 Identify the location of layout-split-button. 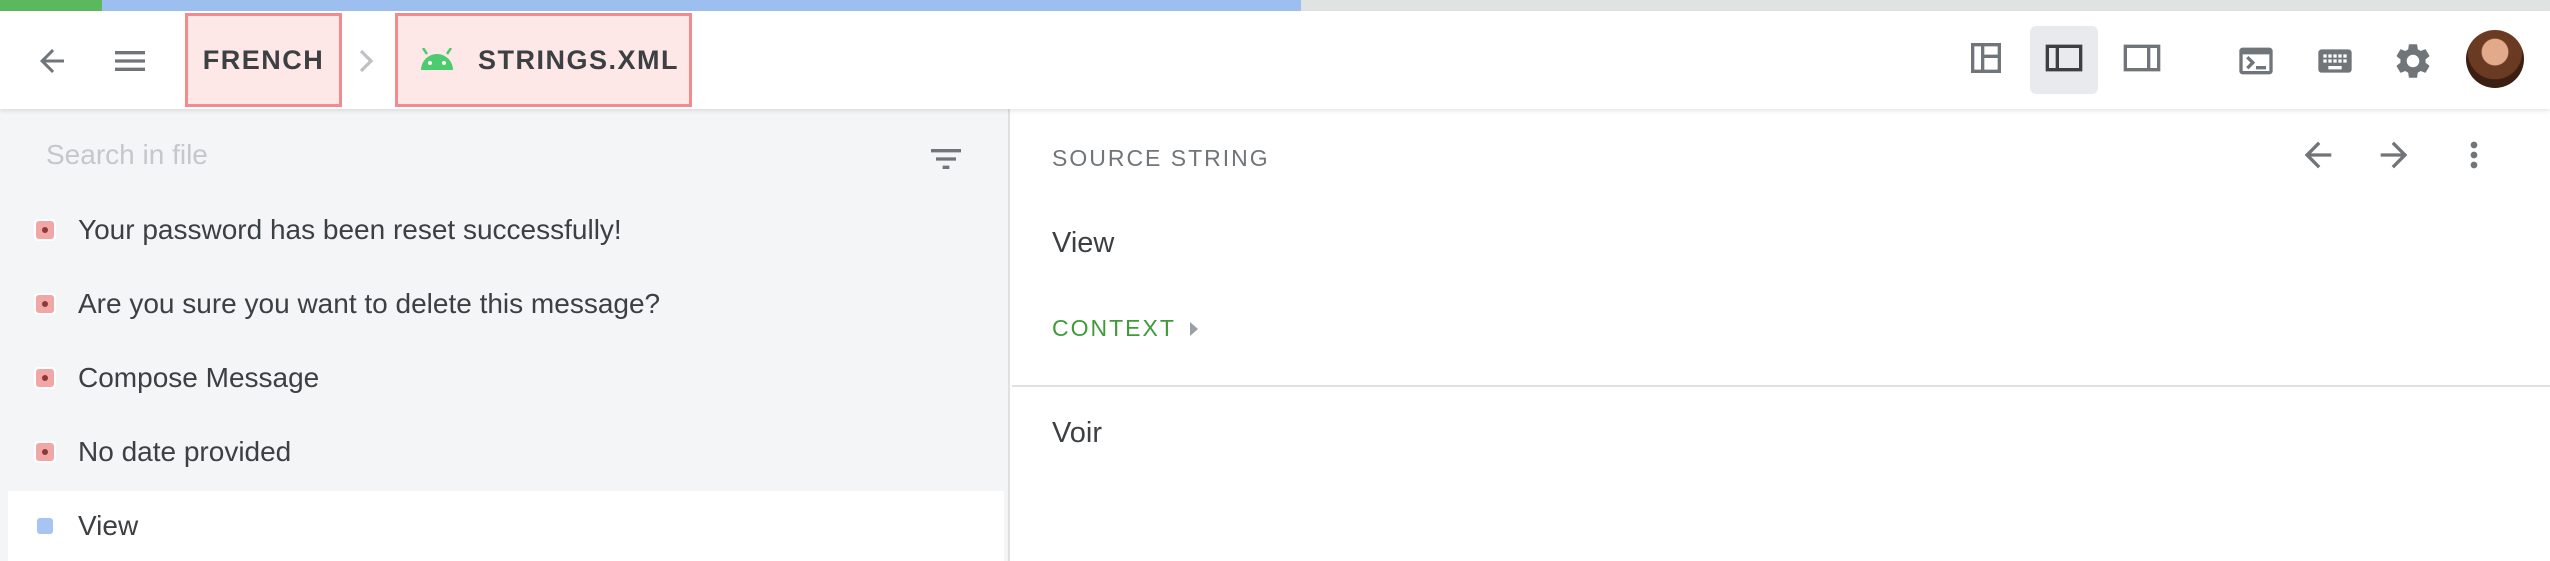
(1986, 60).